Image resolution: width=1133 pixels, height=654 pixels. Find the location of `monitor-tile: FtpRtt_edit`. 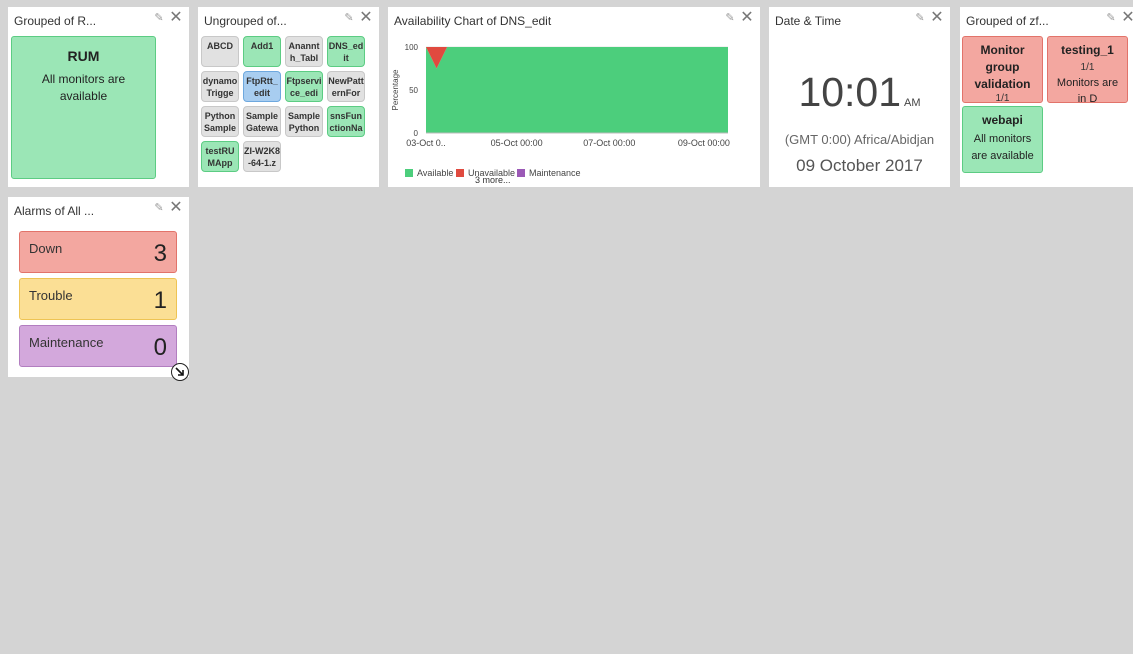

monitor-tile: FtpRtt_edit is located at coordinates (262, 86).